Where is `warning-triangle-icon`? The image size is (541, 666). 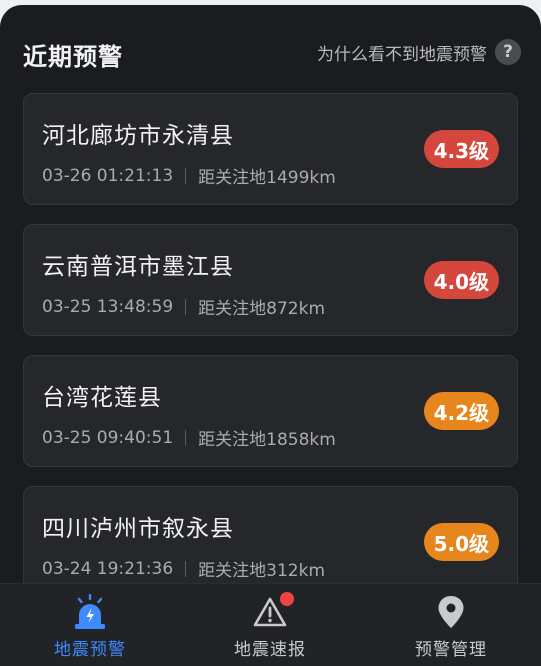
warning-triangle-icon is located at coordinates (272, 611).